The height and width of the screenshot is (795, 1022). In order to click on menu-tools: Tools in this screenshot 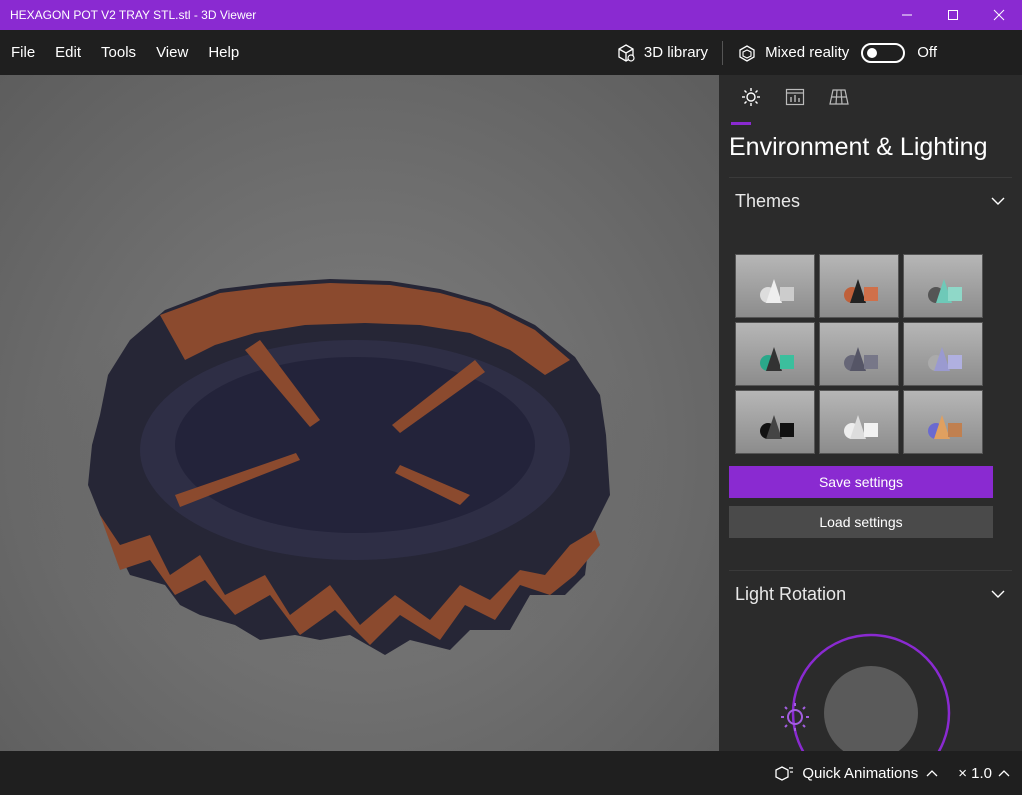, I will do `click(118, 52)`.